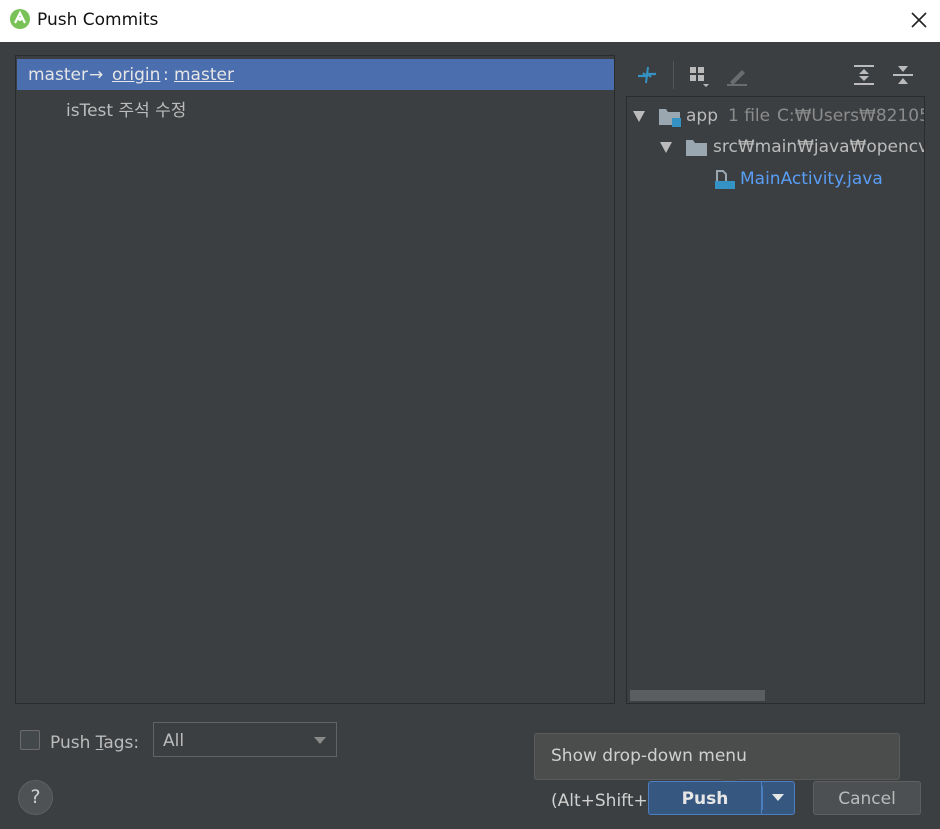 Image resolution: width=940 pixels, height=829 pixels. Describe the element at coordinates (864, 75) in the screenshot. I see `expand-all-icon` at that location.